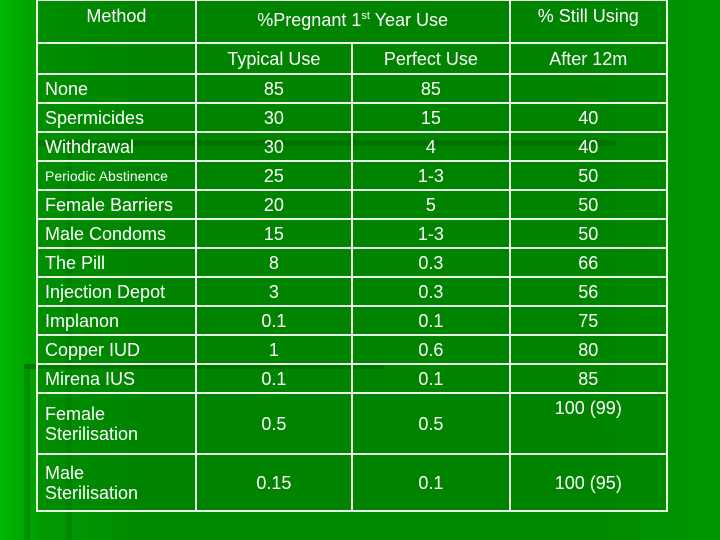 The width and height of the screenshot is (720, 540). What do you see at coordinates (588, 482) in the screenshot?
I see `still-using-cell: 100 (95)` at bounding box center [588, 482].